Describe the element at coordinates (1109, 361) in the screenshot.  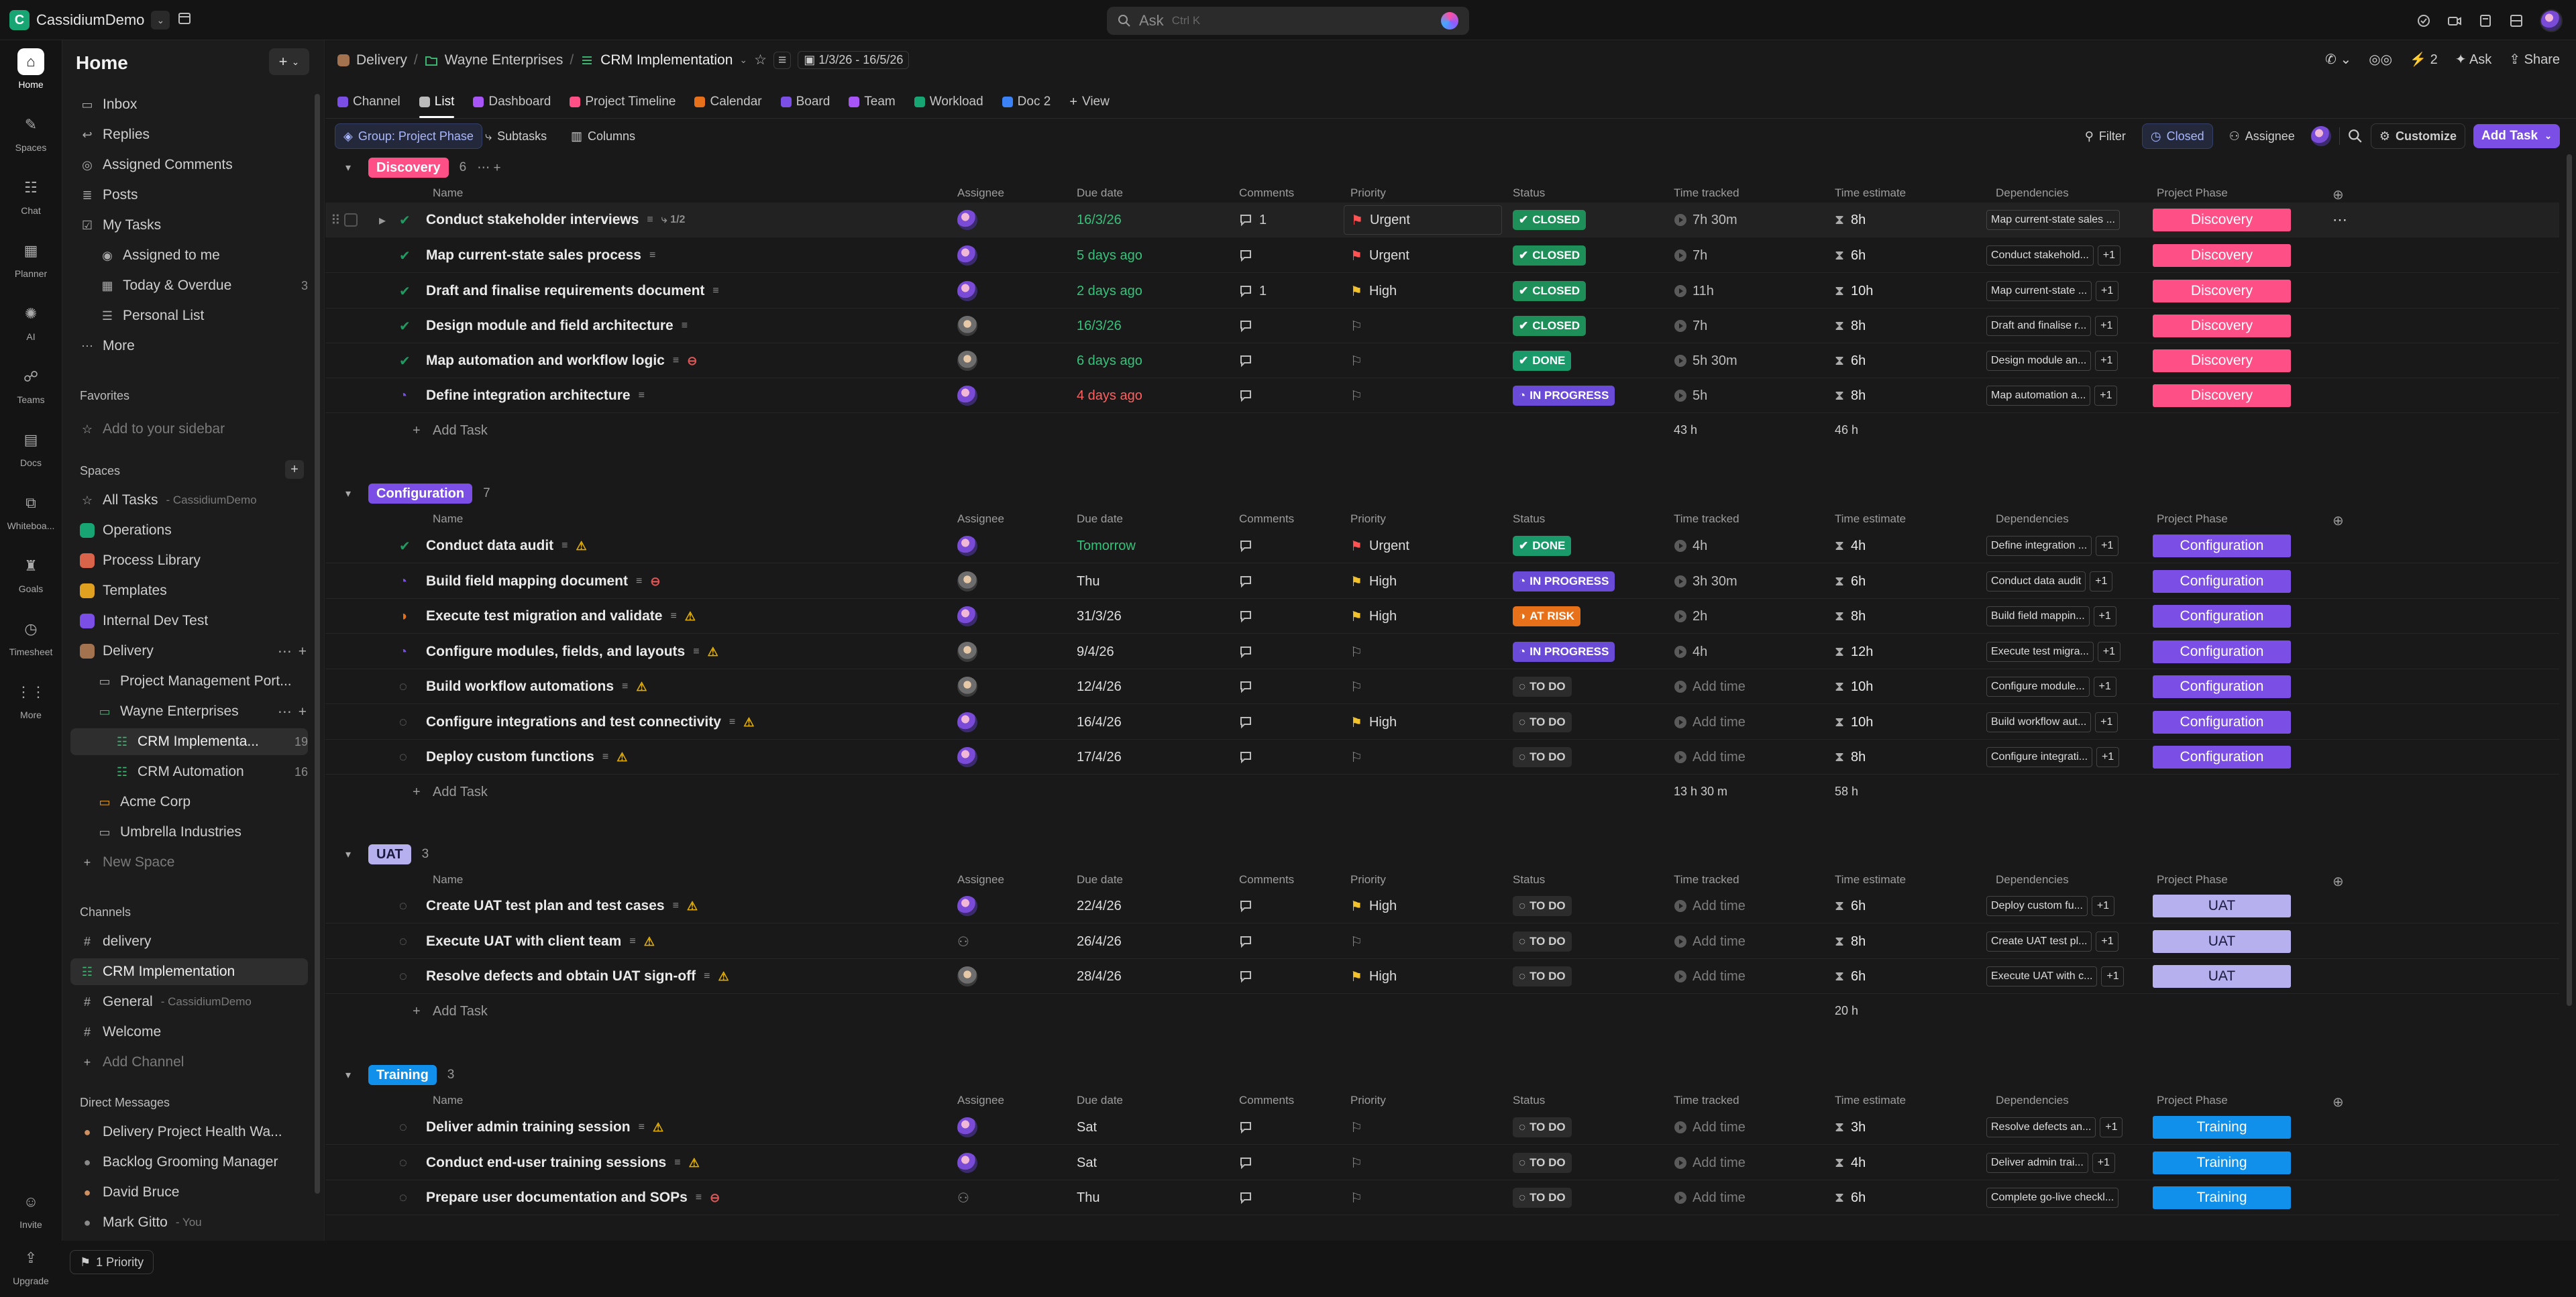
I see `due-date: 6 days ago` at that location.